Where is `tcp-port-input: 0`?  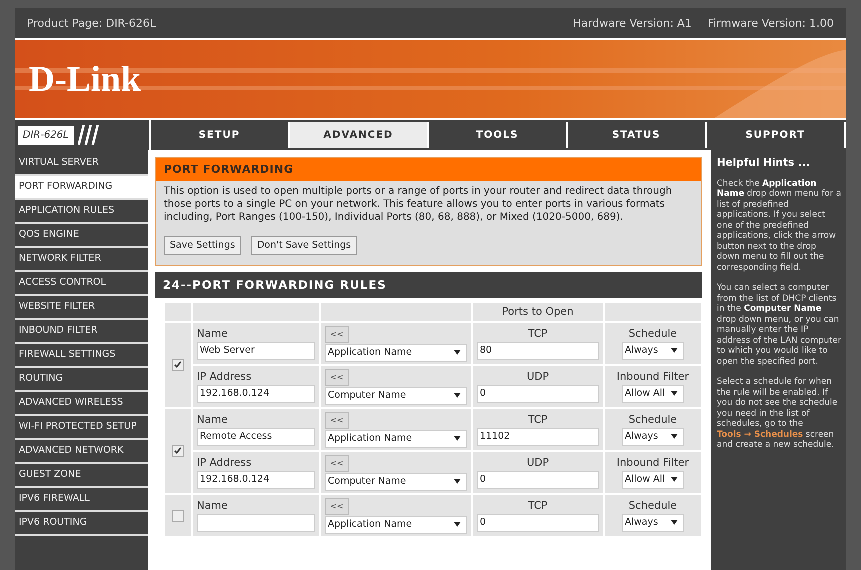 tcp-port-input: 0 is located at coordinates (538, 523).